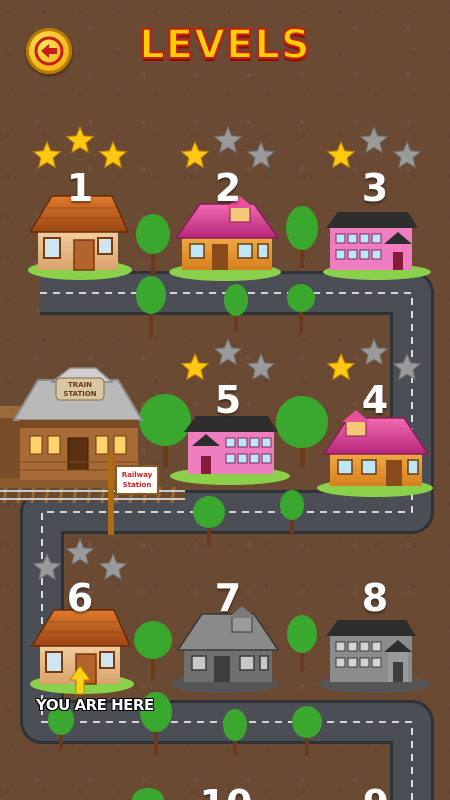  What do you see at coordinates (375, 598) in the screenshot?
I see `level-8-number: 8` at bounding box center [375, 598].